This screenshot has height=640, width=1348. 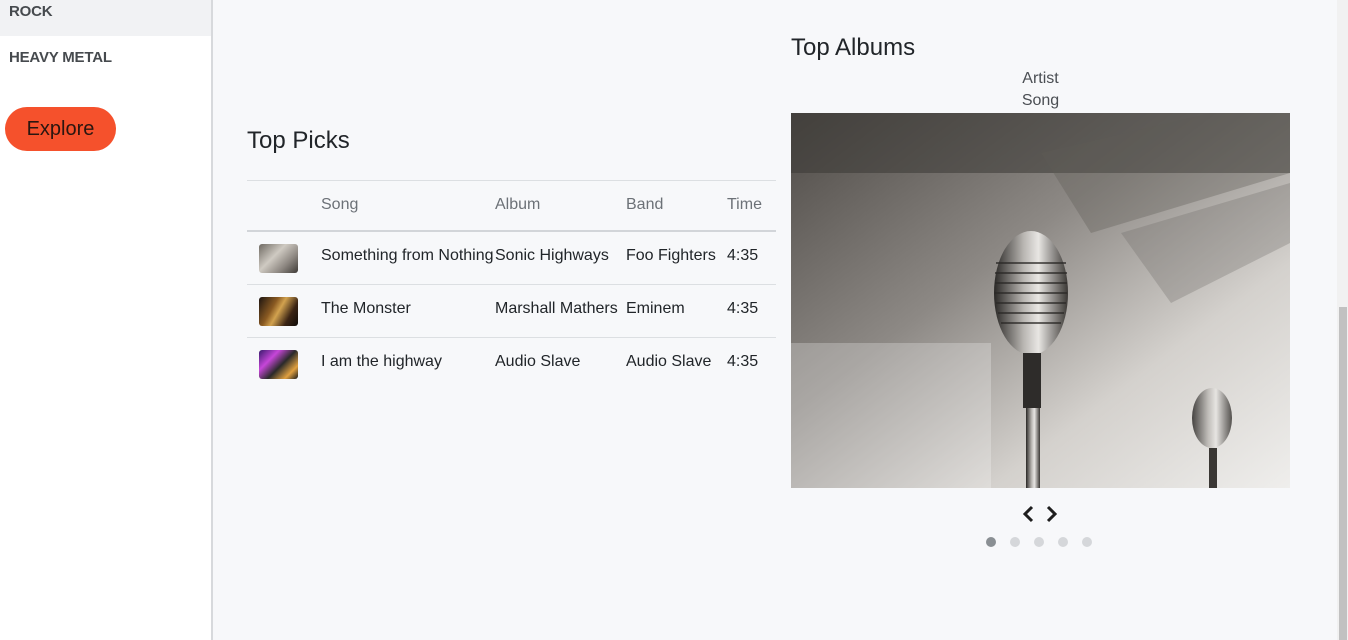 What do you see at coordinates (676, 206) in the screenshot?
I see `band-column-header: Band` at bounding box center [676, 206].